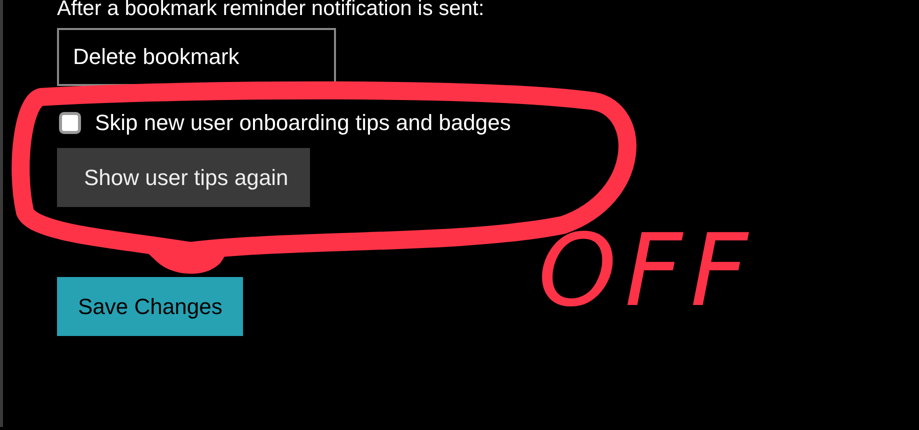 The image size is (919, 430). What do you see at coordinates (303, 123) in the screenshot?
I see `checkbox-label: Skip new user onboarding tips and badges` at bounding box center [303, 123].